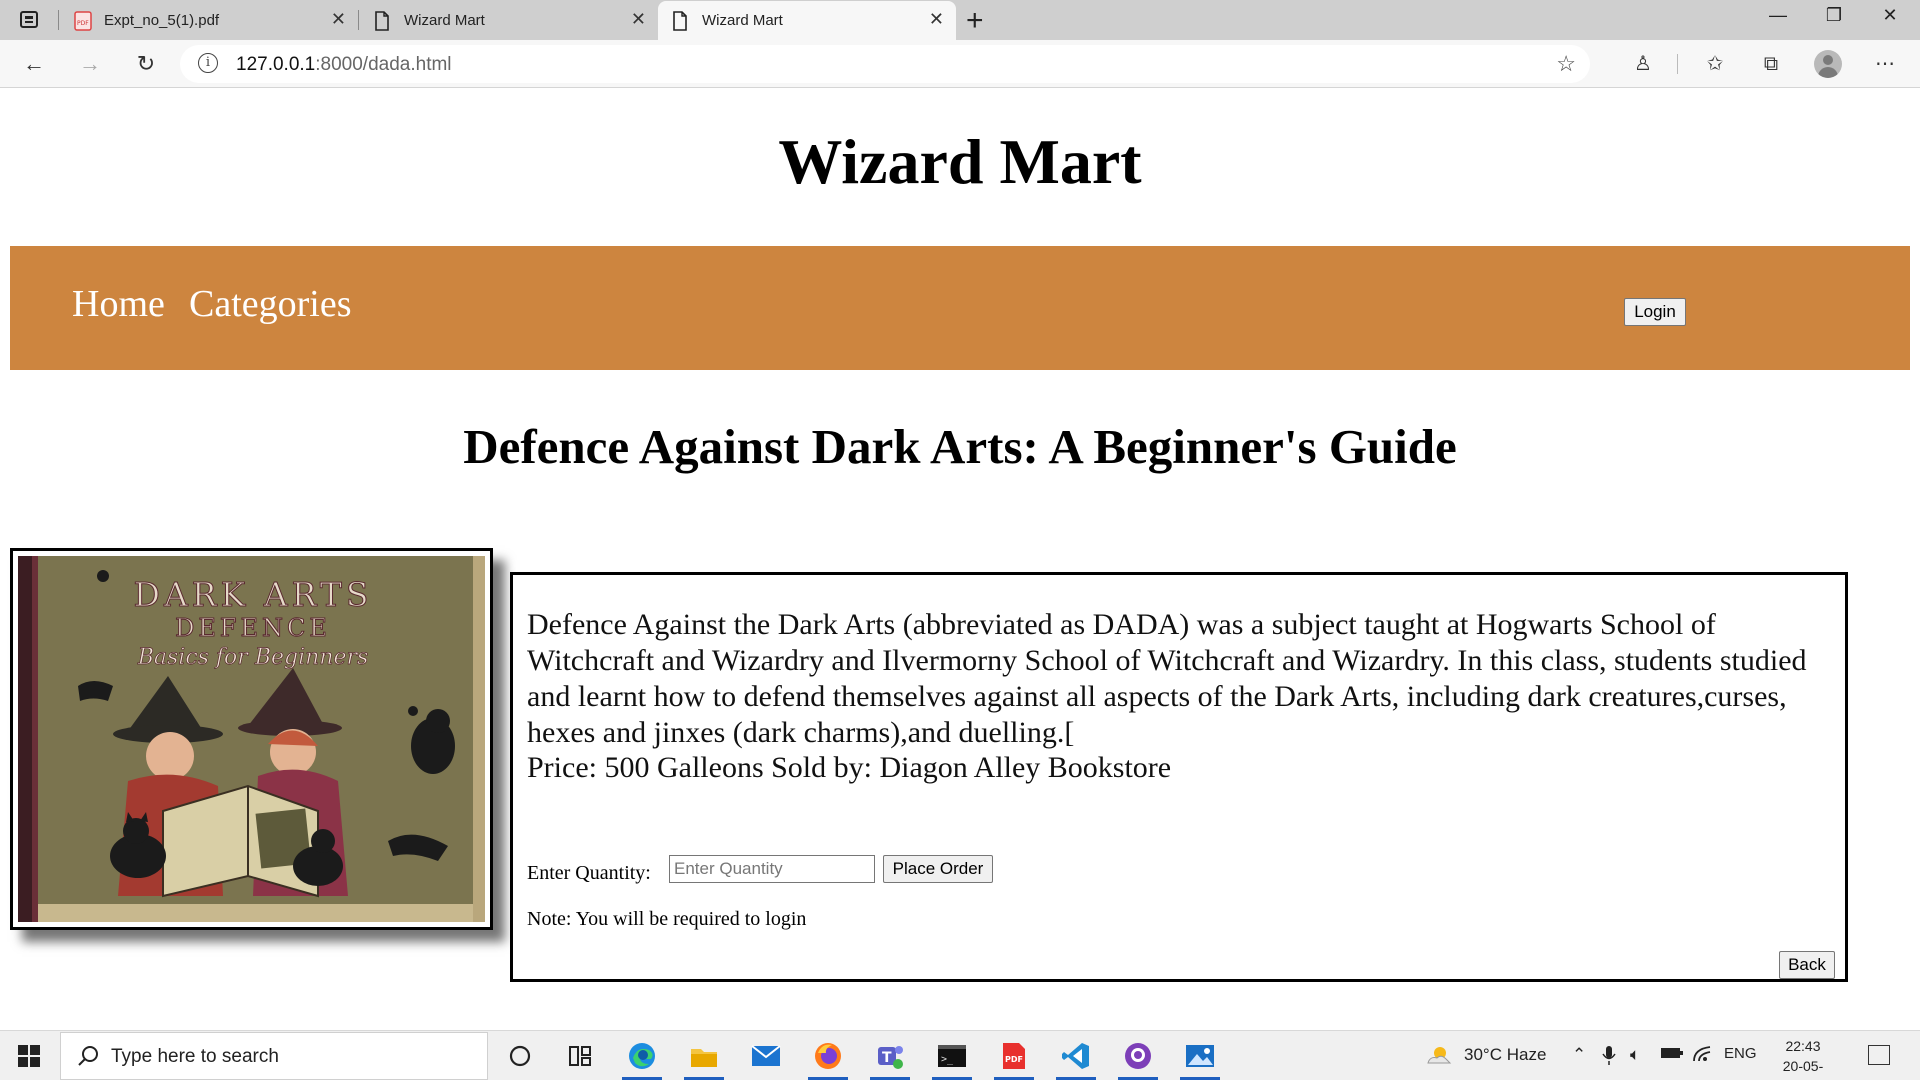 The height and width of the screenshot is (1080, 1920). I want to click on login-button: Login, so click(1655, 312).